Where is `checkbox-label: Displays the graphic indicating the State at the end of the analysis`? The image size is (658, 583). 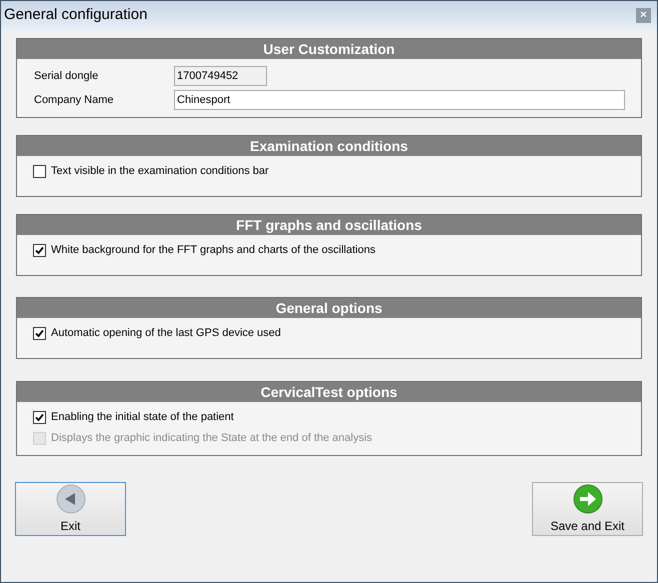 checkbox-label: Displays the graphic indicating the State at the end of the analysis is located at coordinates (211, 438).